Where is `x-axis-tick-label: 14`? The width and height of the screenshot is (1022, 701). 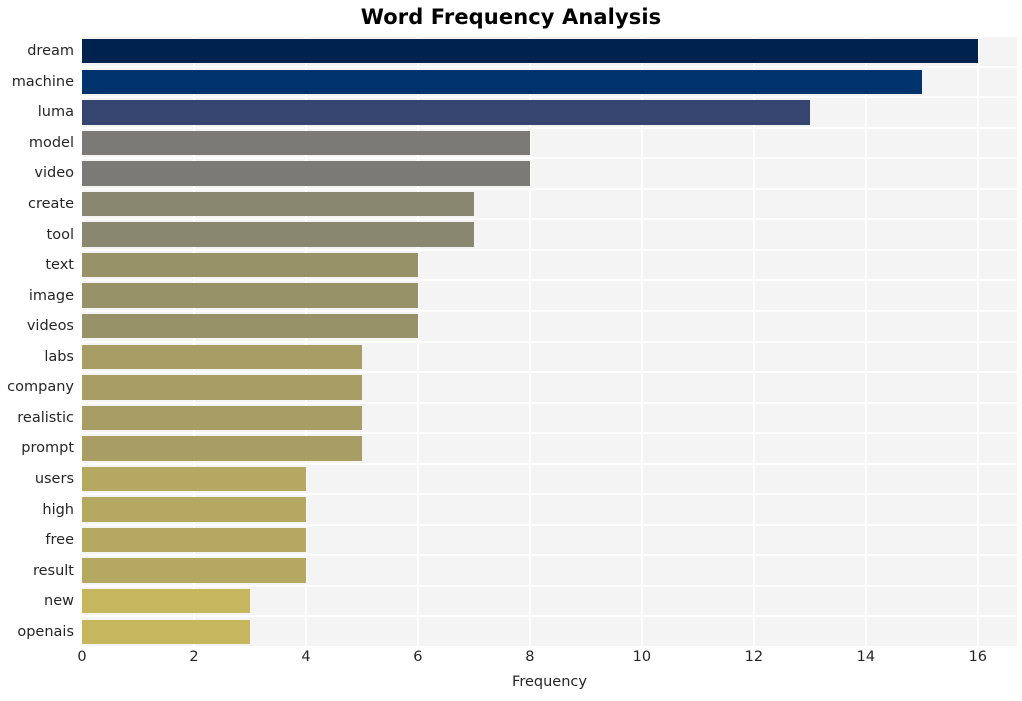 x-axis-tick-label: 14 is located at coordinates (866, 657).